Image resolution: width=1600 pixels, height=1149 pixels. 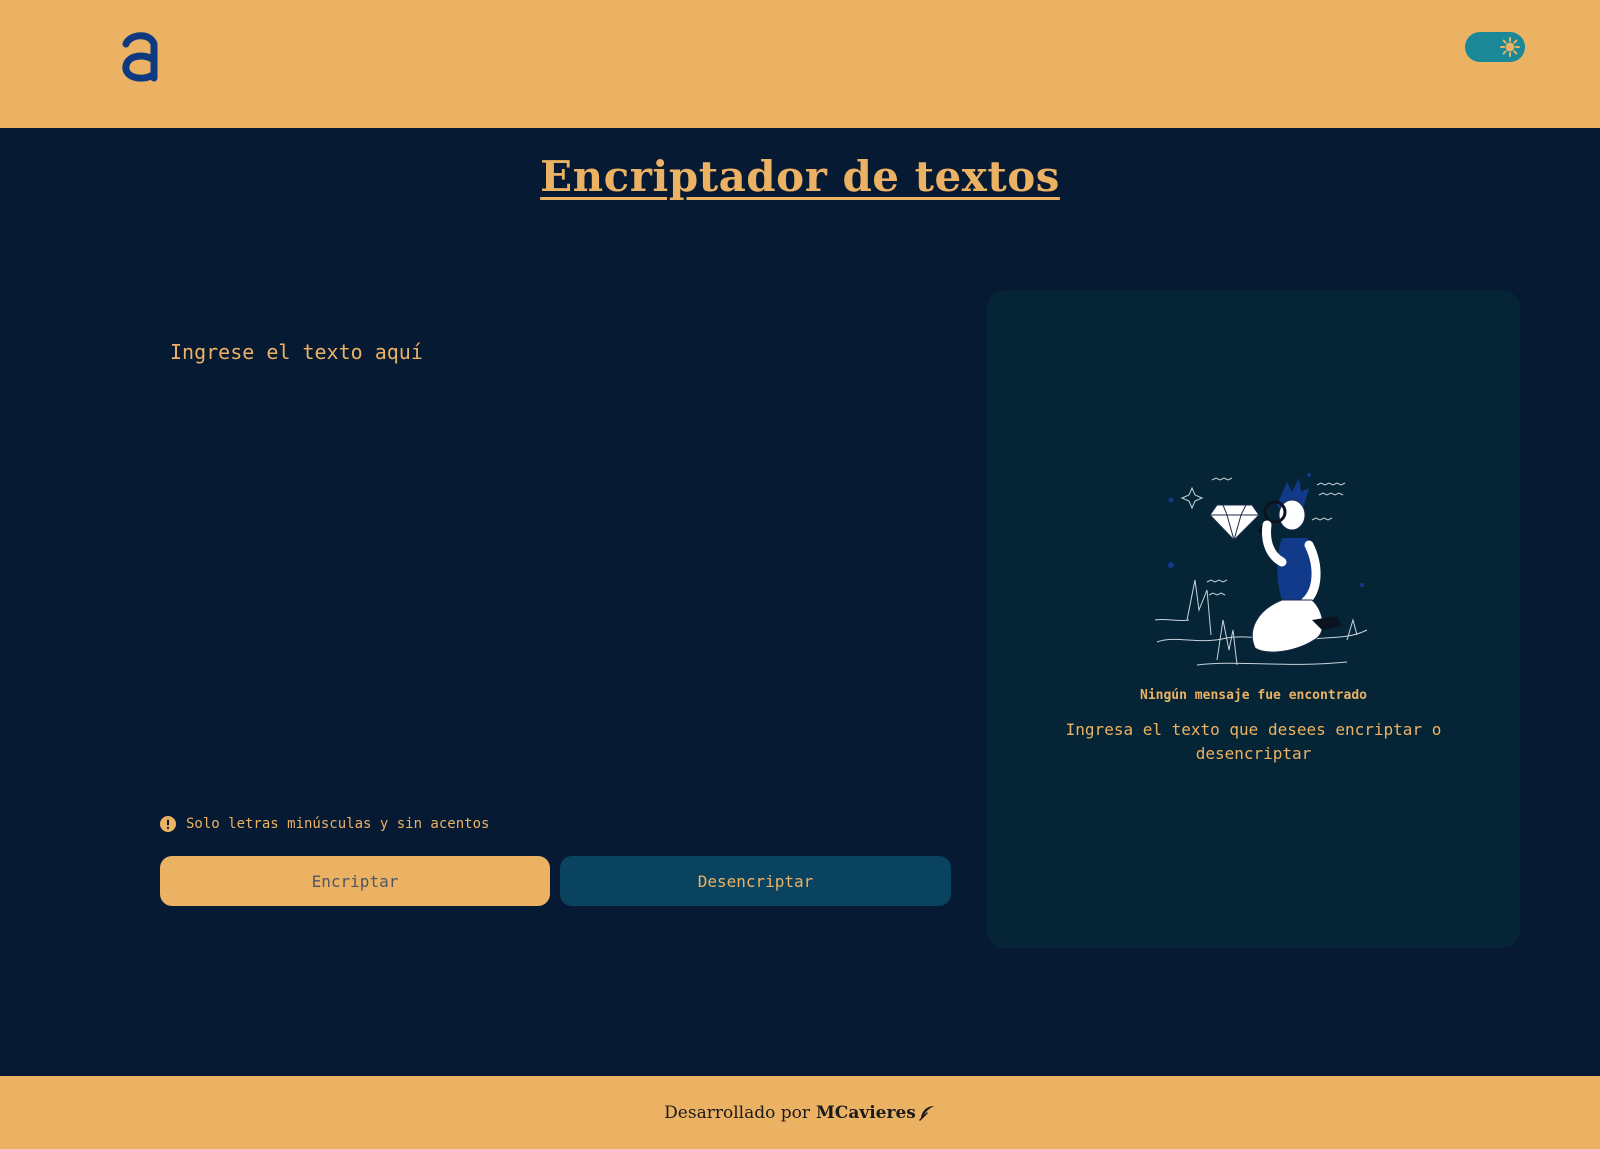 What do you see at coordinates (1495, 47) in the screenshot?
I see `theme-toggle` at bounding box center [1495, 47].